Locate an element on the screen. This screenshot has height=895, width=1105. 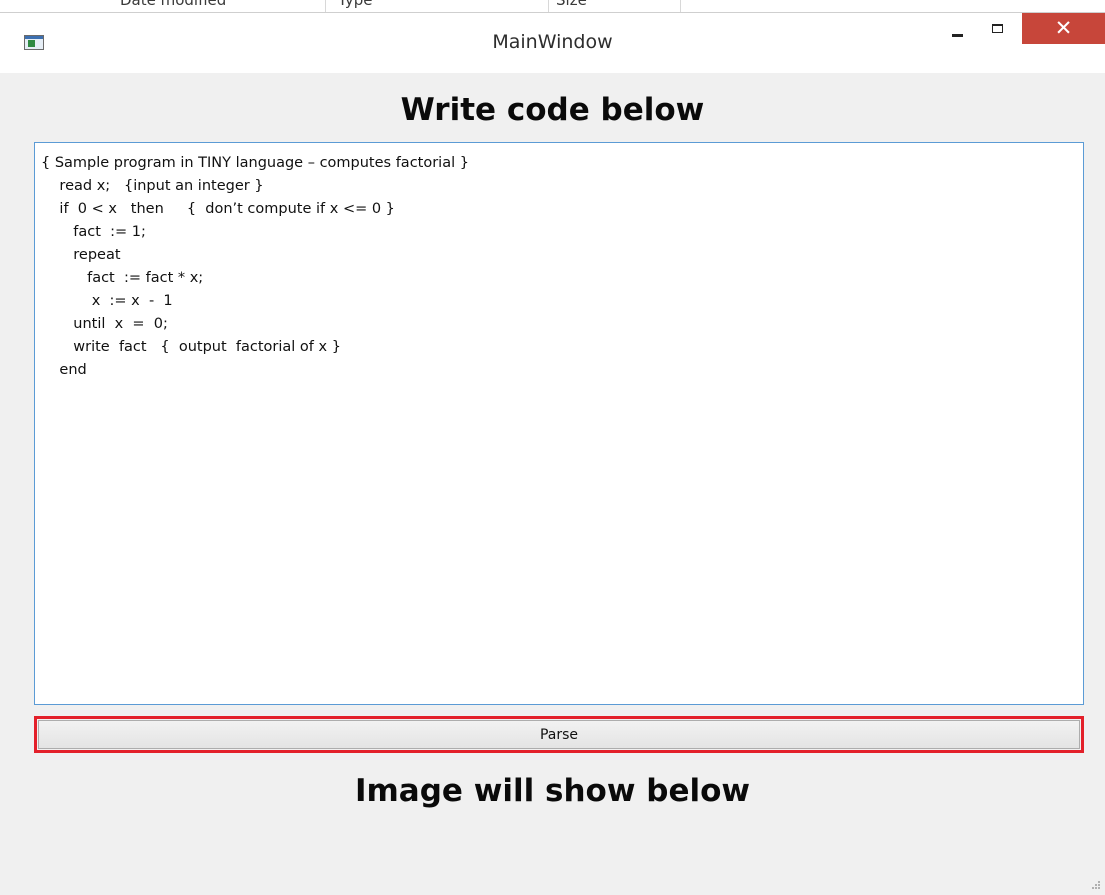
maximize-button is located at coordinates (997, 28).